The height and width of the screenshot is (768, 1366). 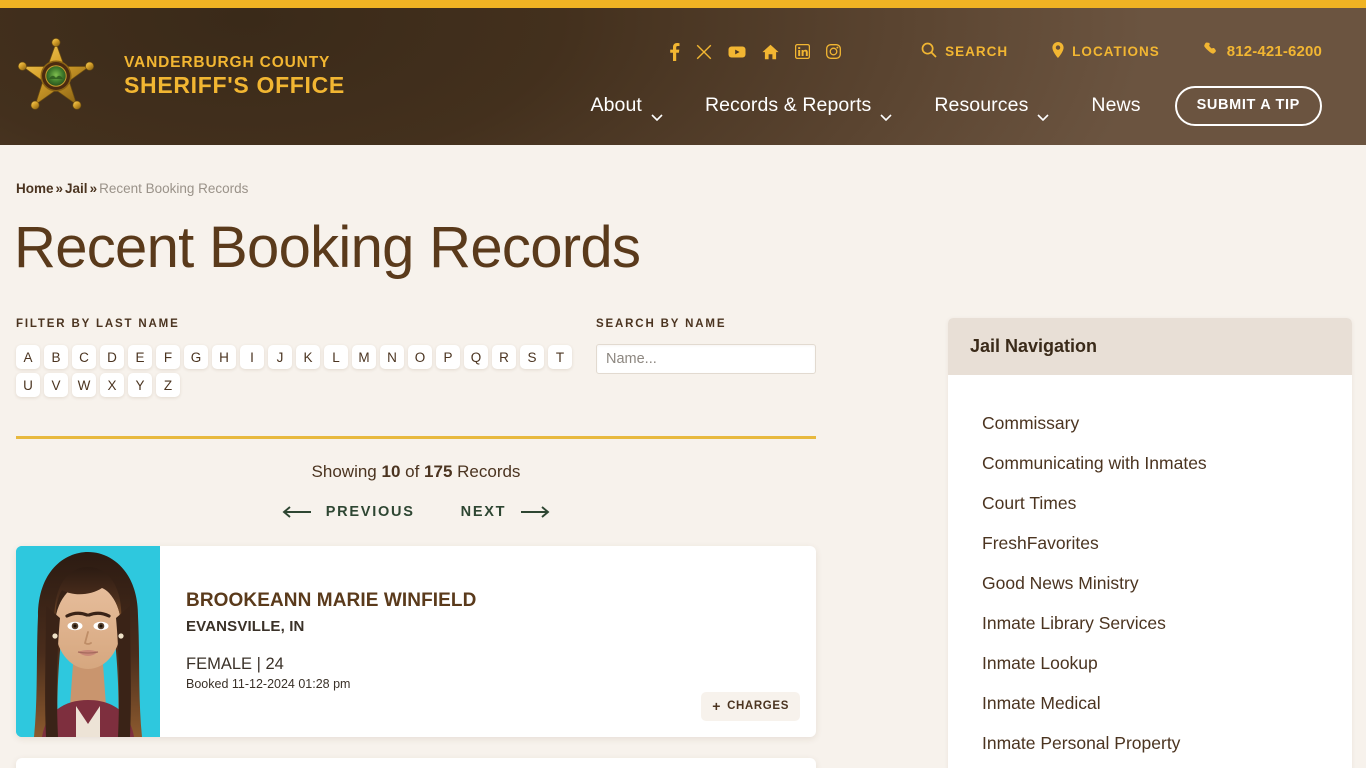 What do you see at coordinates (76, 188) in the screenshot?
I see `breadcrumb-jail-link: Jail` at bounding box center [76, 188].